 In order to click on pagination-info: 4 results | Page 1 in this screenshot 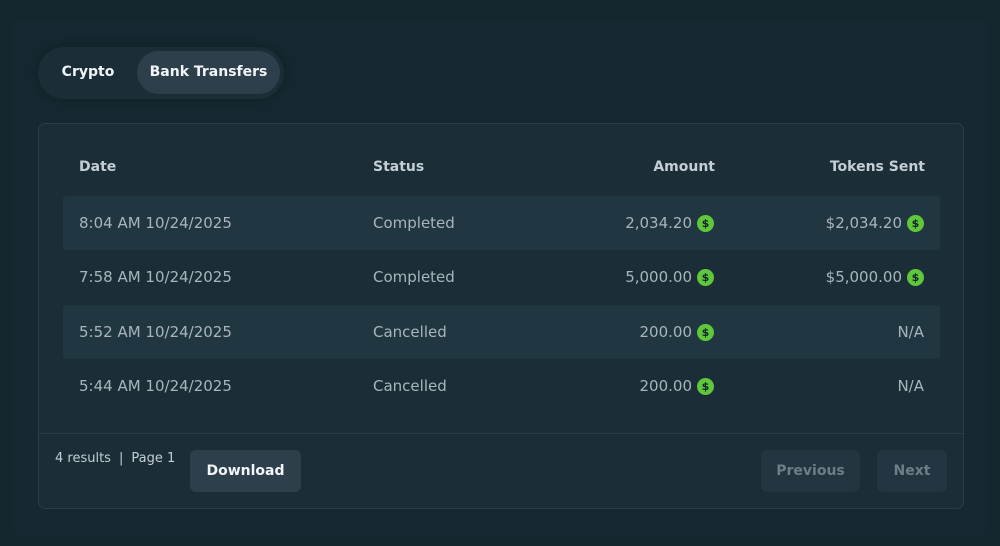, I will do `click(115, 458)`.